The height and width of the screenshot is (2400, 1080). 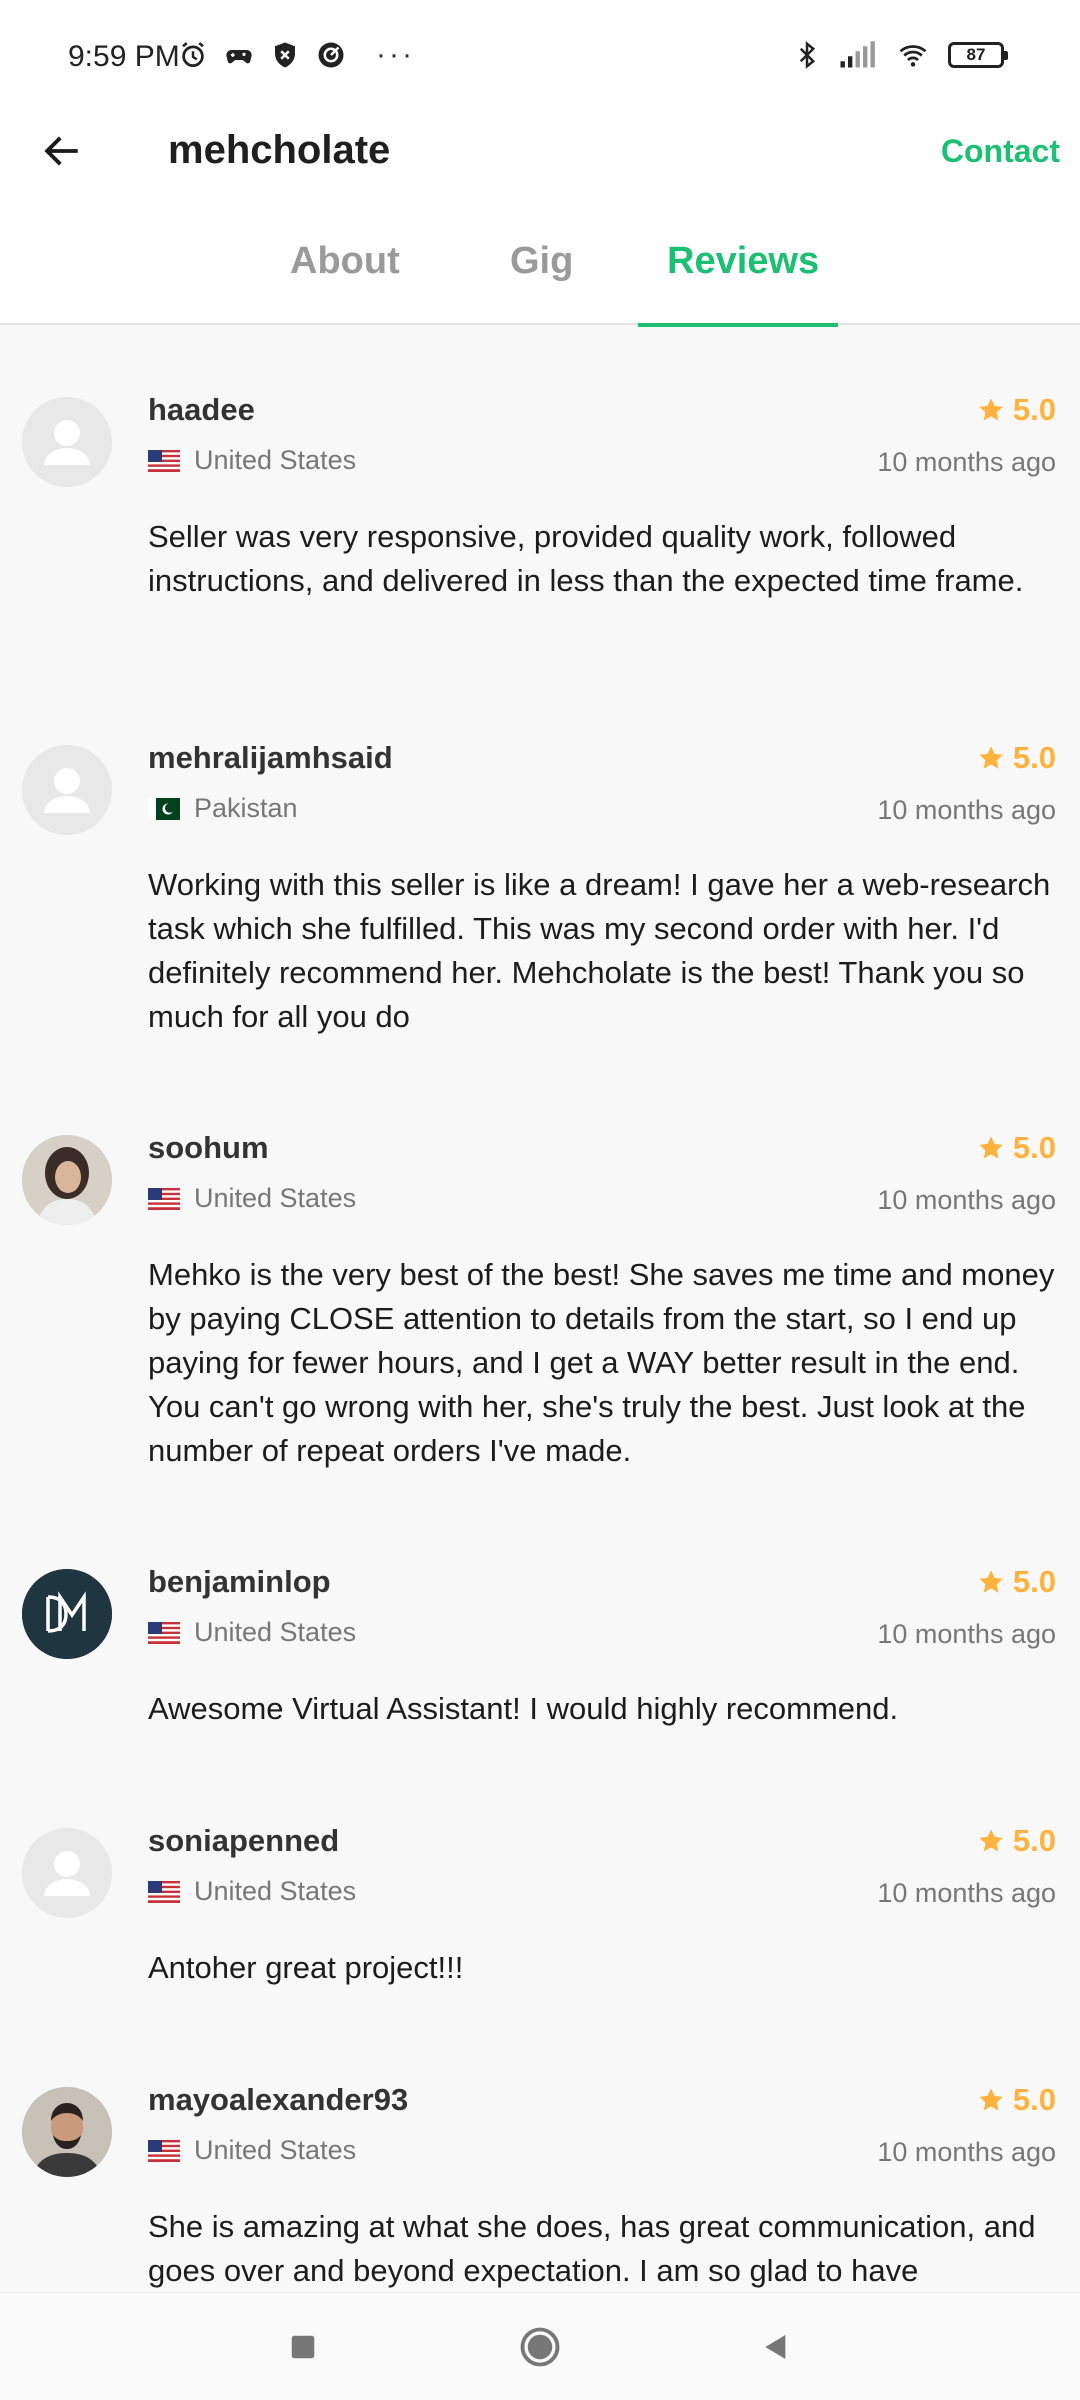 What do you see at coordinates (395, 54) in the screenshot?
I see `more-notifications-icon: ···` at bounding box center [395, 54].